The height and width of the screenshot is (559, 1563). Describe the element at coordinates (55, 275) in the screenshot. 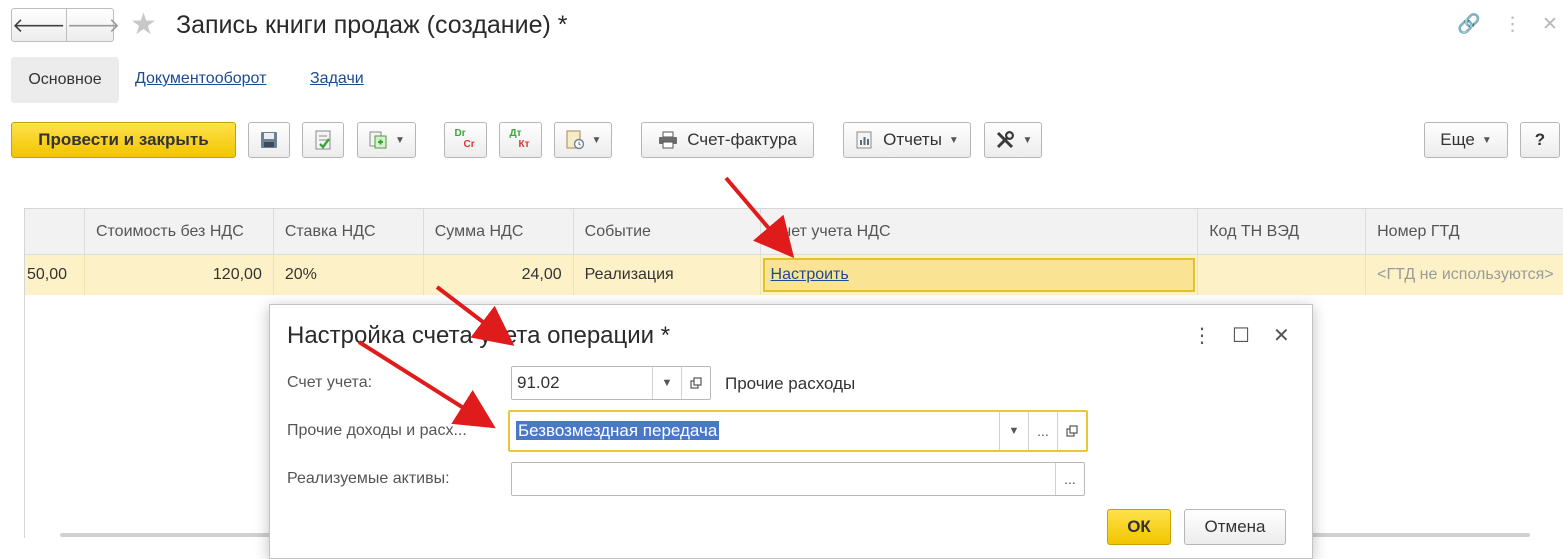

I see `cell-partial: 50,00` at that location.